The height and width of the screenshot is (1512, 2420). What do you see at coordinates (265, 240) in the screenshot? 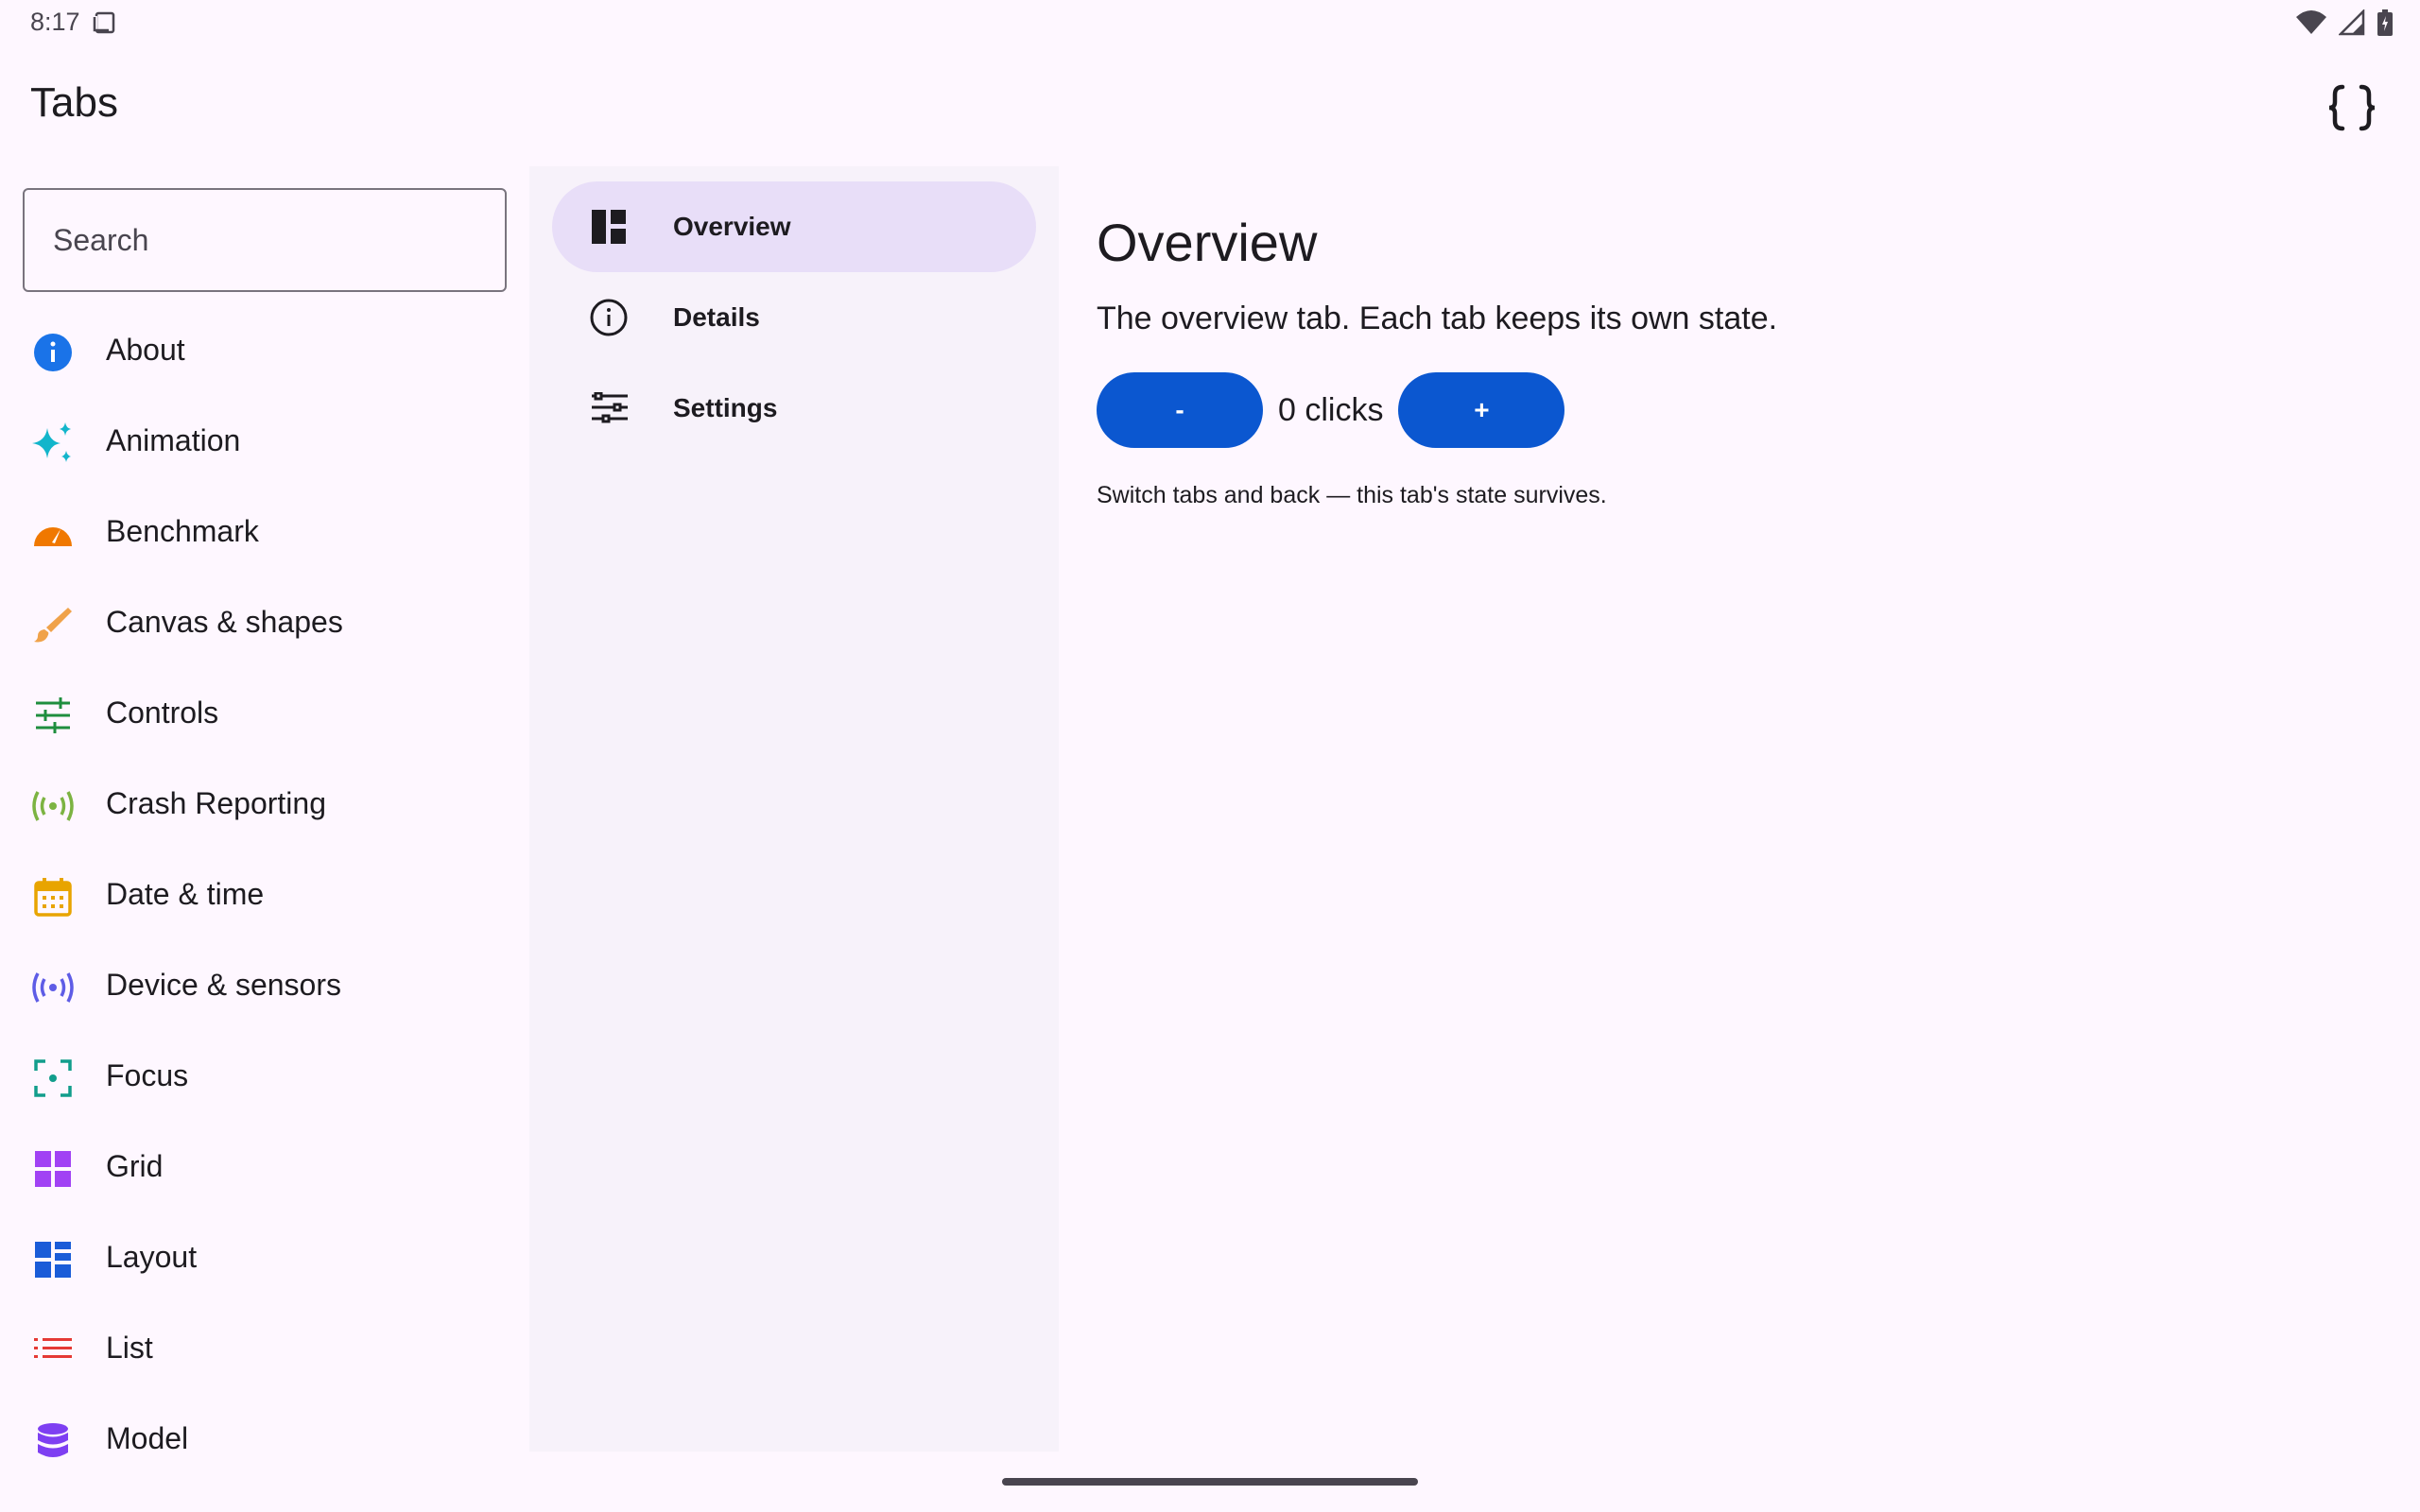
I see `search-input: Search` at bounding box center [265, 240].